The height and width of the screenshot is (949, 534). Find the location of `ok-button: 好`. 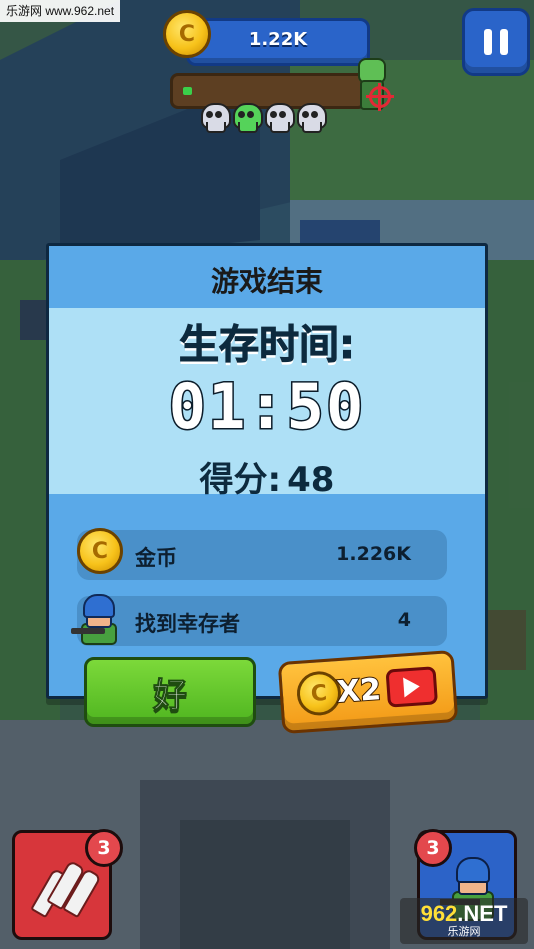

ok-button: 好 is located at coordinates (170, 692).